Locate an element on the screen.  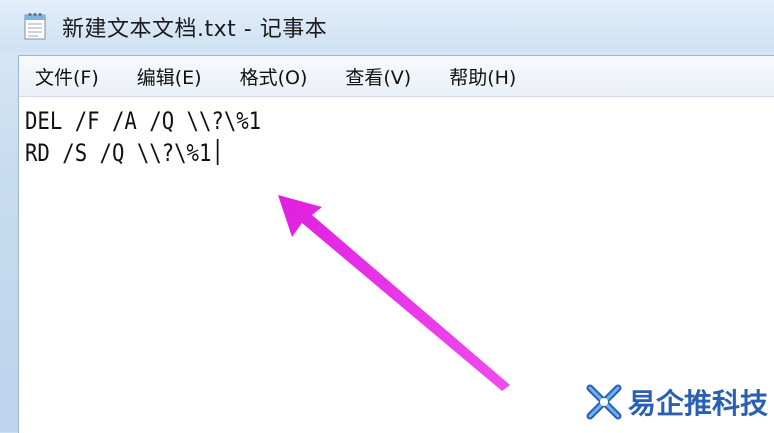
editor-line: RD /S /Q \\?\%1 is located at coordinates (122, 153).